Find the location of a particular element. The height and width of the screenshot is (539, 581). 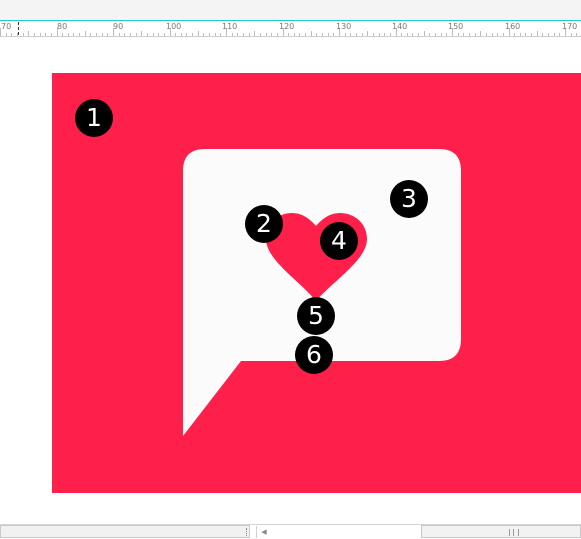

ruler-position-marker is located at coordinates (18, 28).